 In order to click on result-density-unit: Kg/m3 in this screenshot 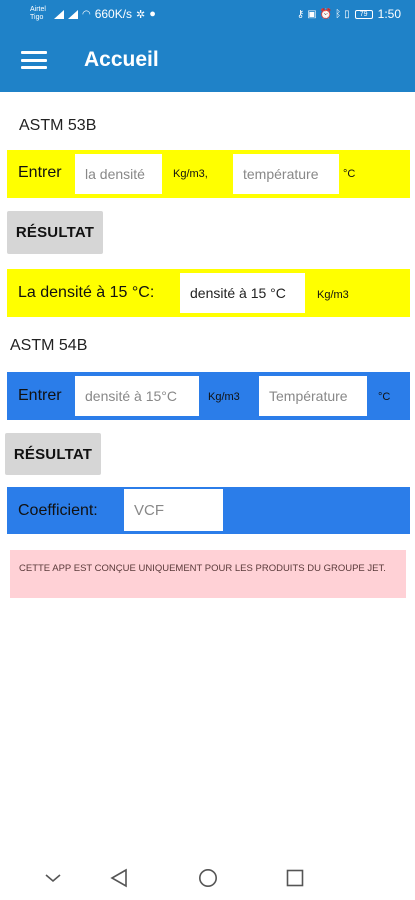, I will do `click(333, 295)`.